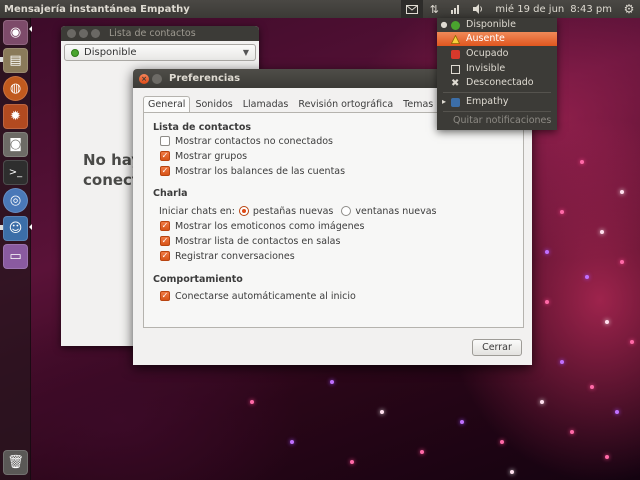  Describe the element at coordinates (529, 9) in the screenshot. I see `clock-date: mié 19 de jun` at that location.